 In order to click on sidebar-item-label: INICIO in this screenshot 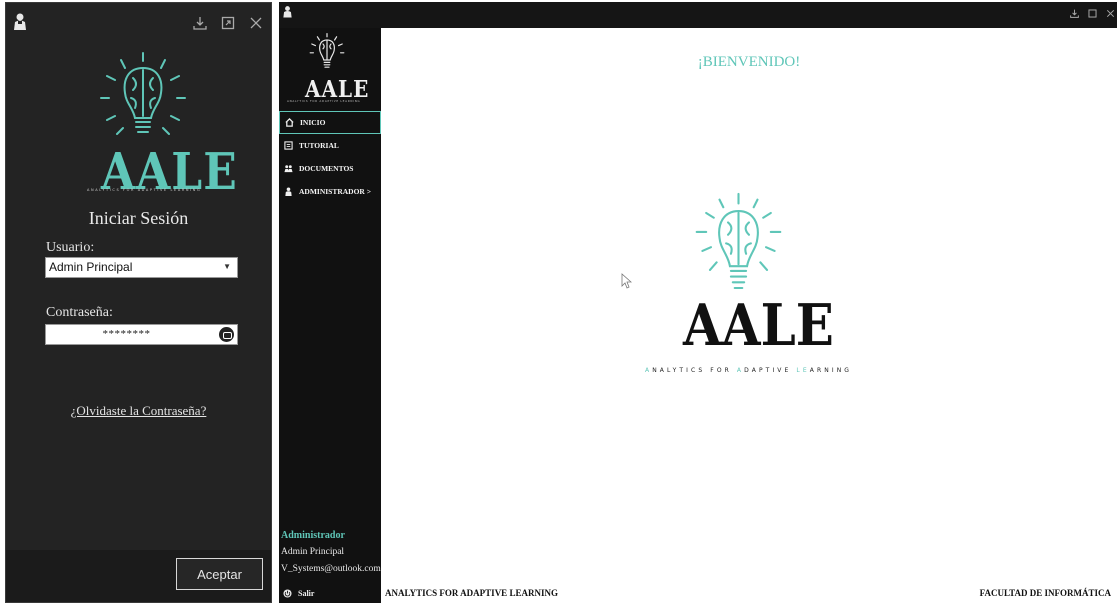, I will do `click(313, 122)`.